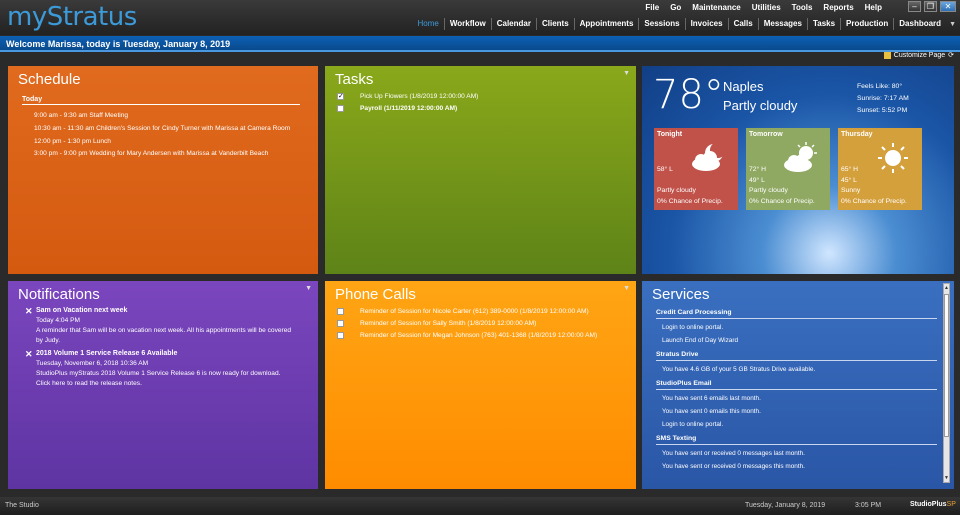  Describe the element at coordinates (873, 7) in the screenshot. I see `menu-help: Help` at that location.